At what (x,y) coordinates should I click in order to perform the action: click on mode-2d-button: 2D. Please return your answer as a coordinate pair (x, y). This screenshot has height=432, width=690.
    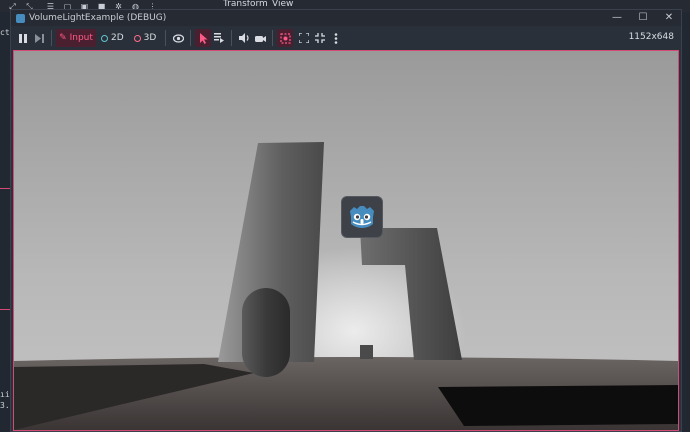
    Looking at the image, I should click on (112, 38).